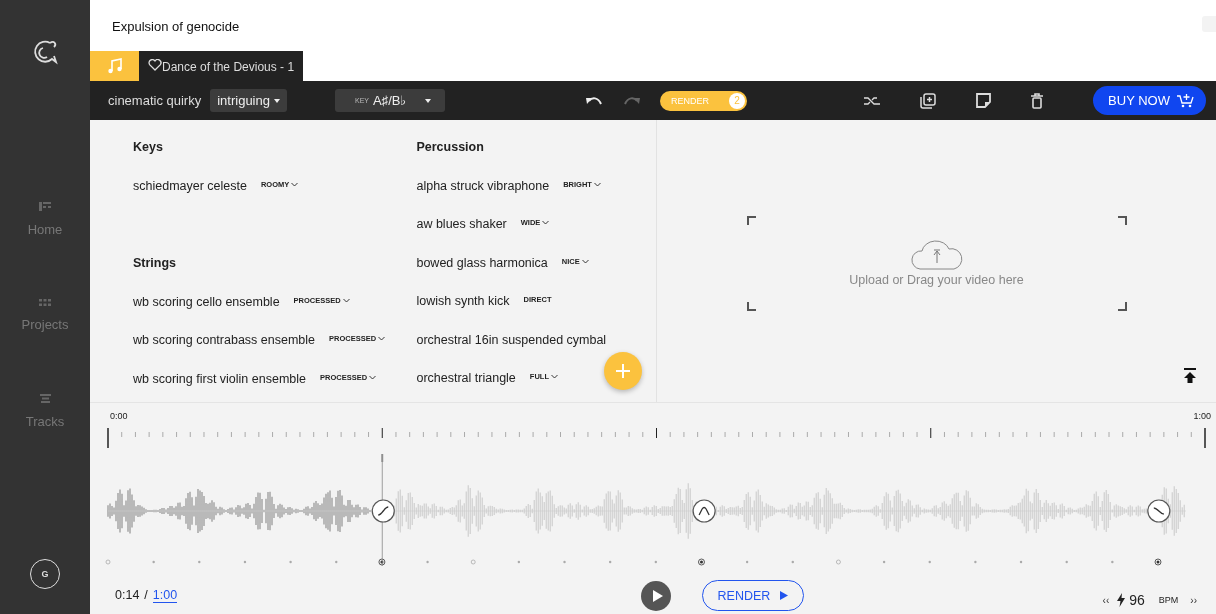  I want to click on tab, so click(114, 66).